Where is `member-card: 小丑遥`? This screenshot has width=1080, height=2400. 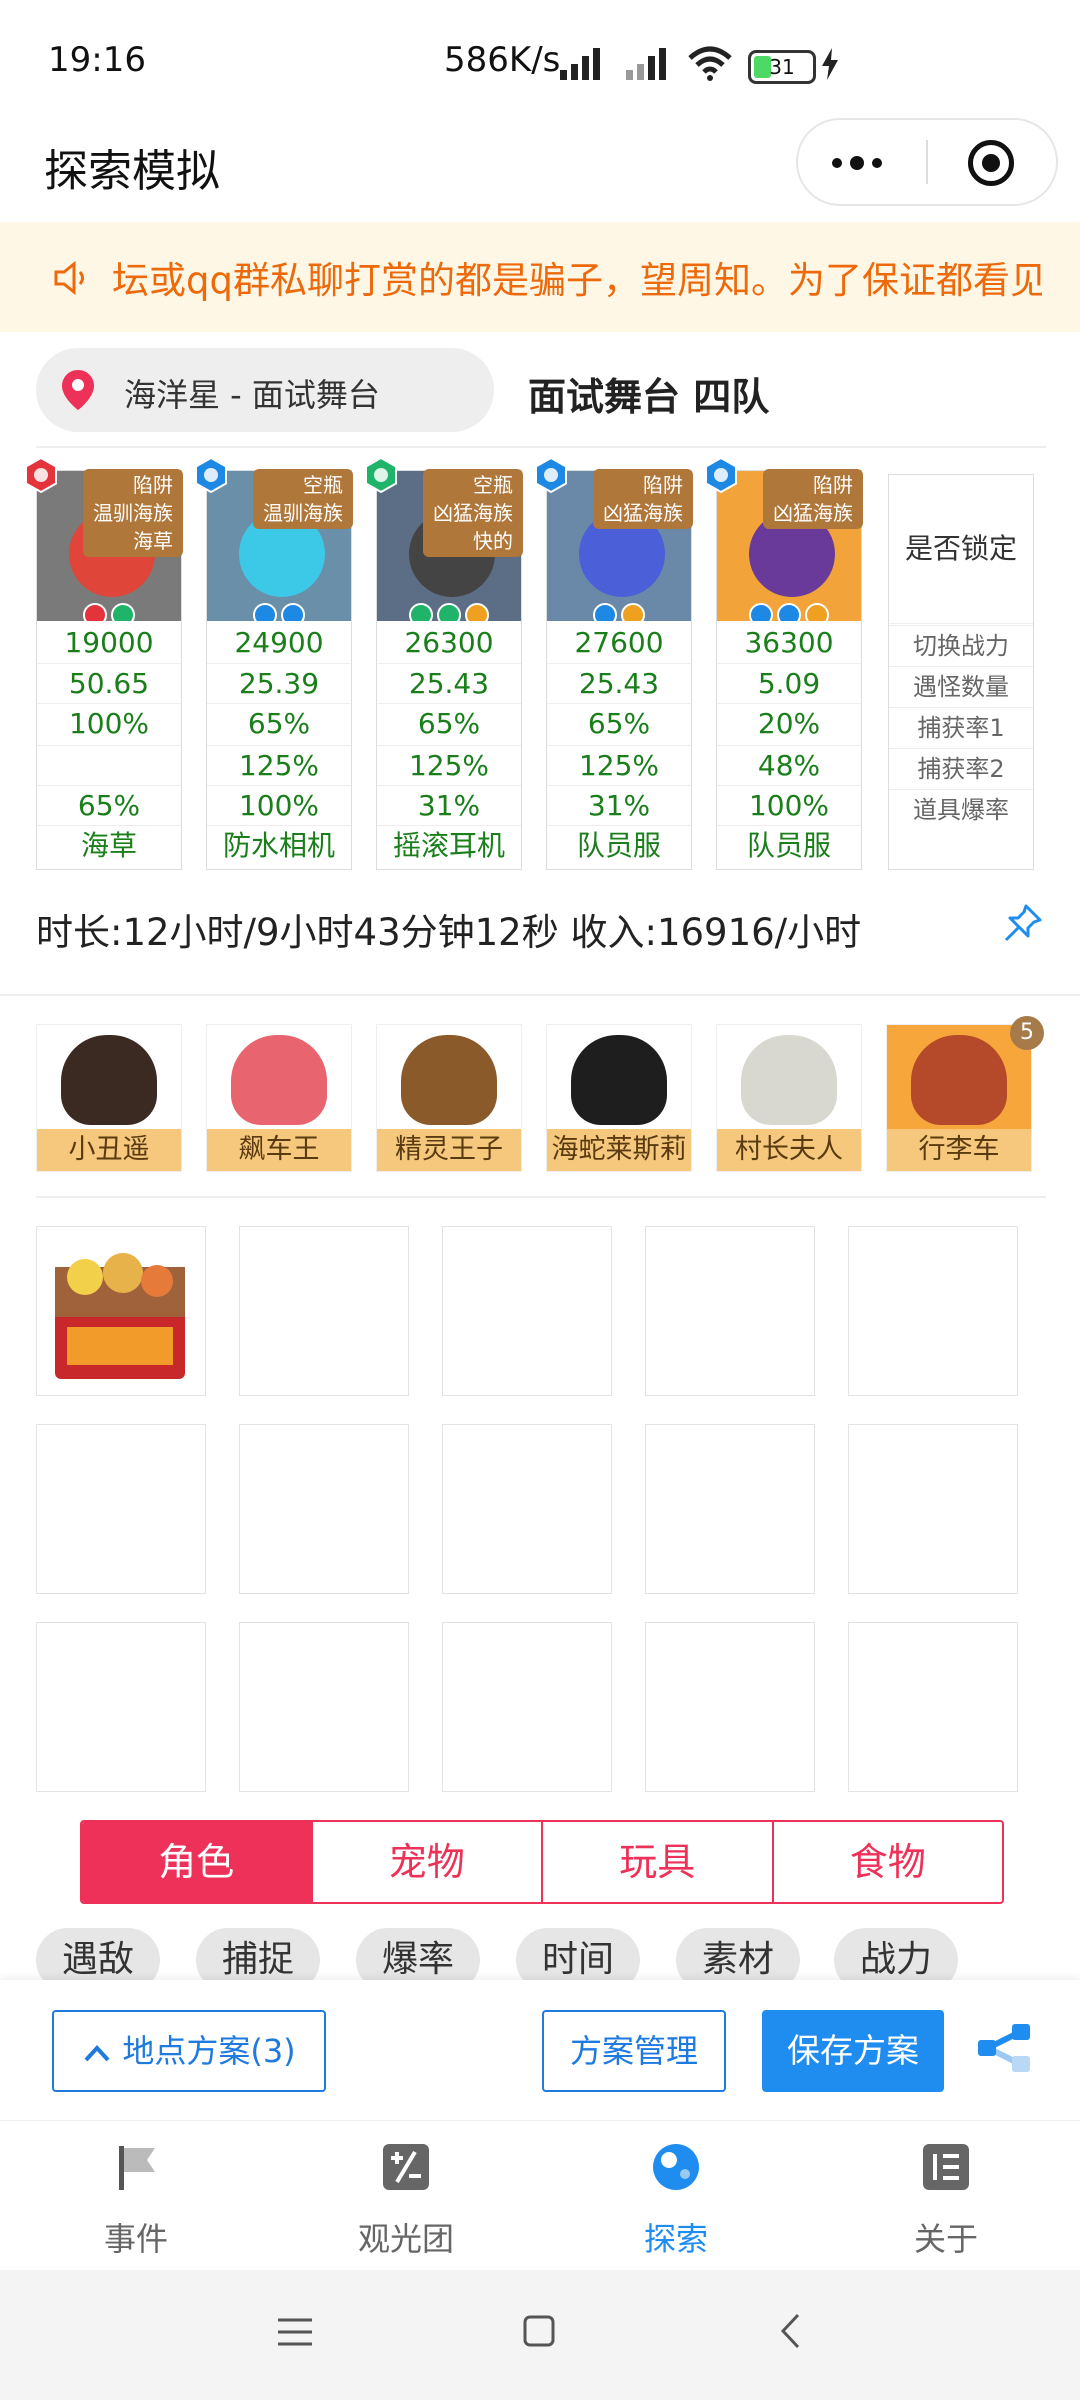 member-card: 小丑遥 is located at coordinates (109, 1098).